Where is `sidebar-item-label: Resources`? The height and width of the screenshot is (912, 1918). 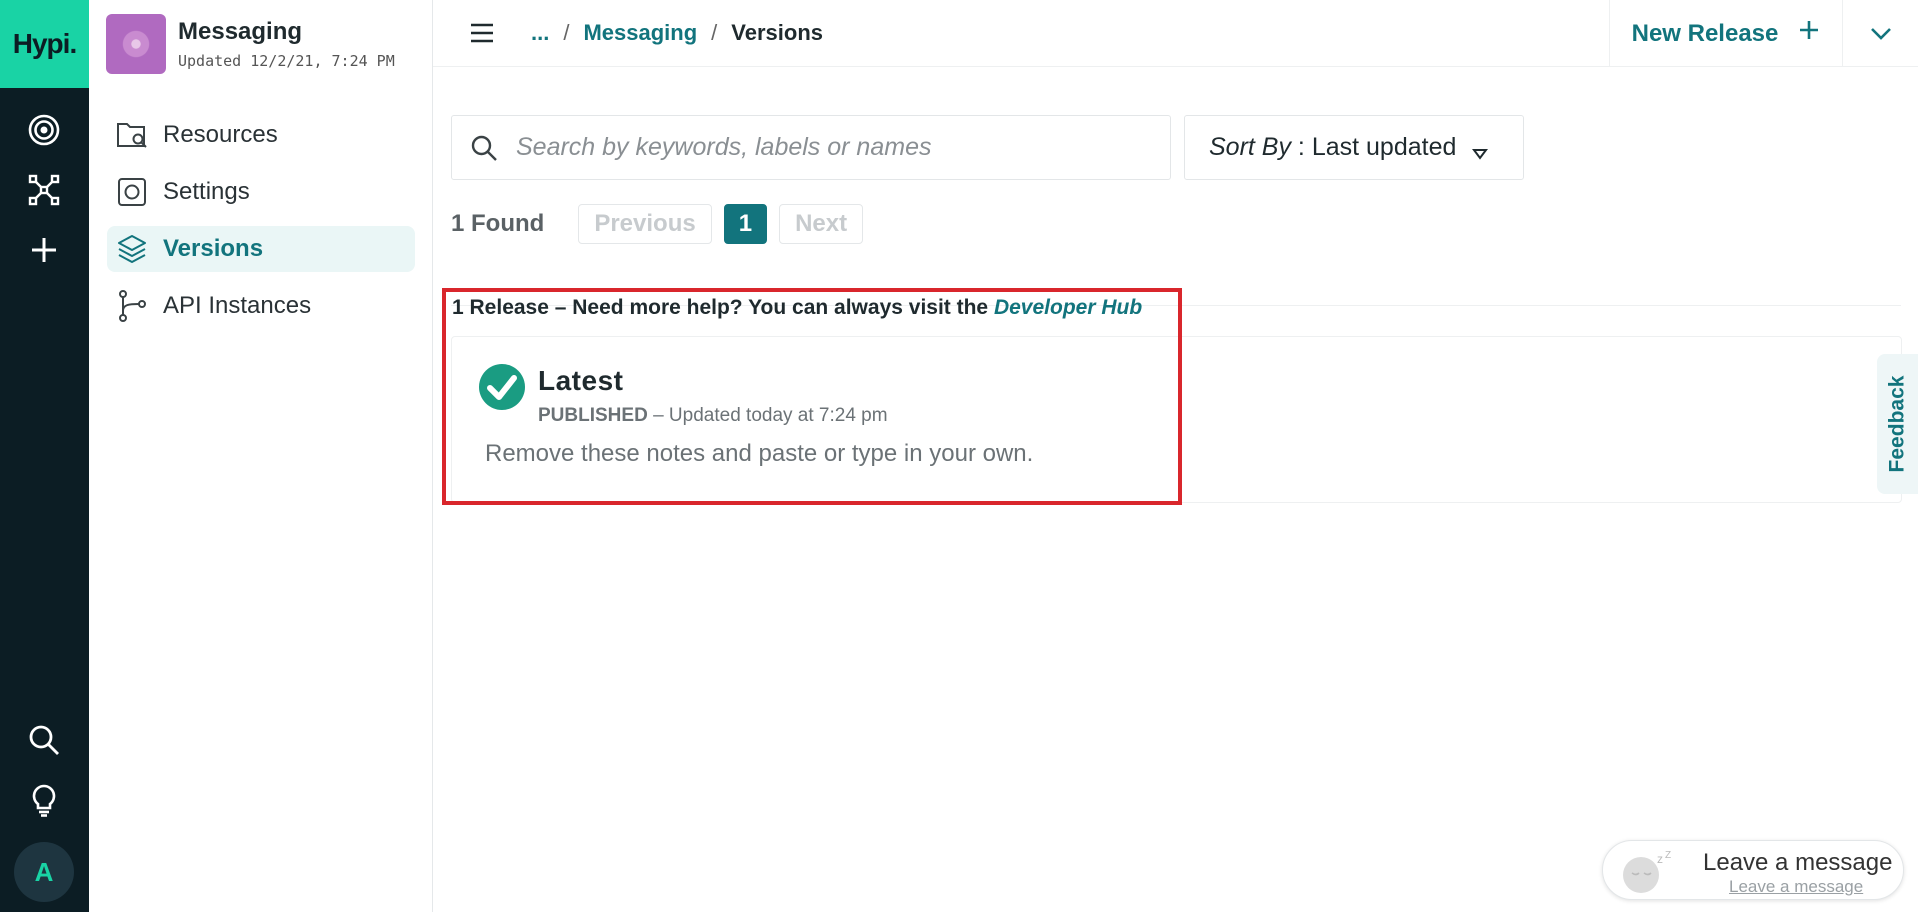 sidebar-item-label: Resources is located at coordinates (220, 134).